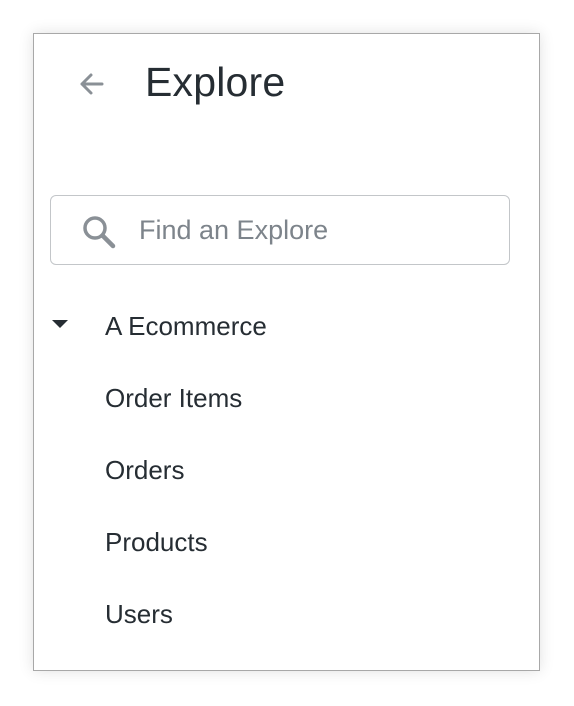 The width and height of the screenshot is (574, 706). What do you see at coordinates (174, 398) in the screenshot?
I see `tree-item-label: Order Items` at bounding box center [174, 398].